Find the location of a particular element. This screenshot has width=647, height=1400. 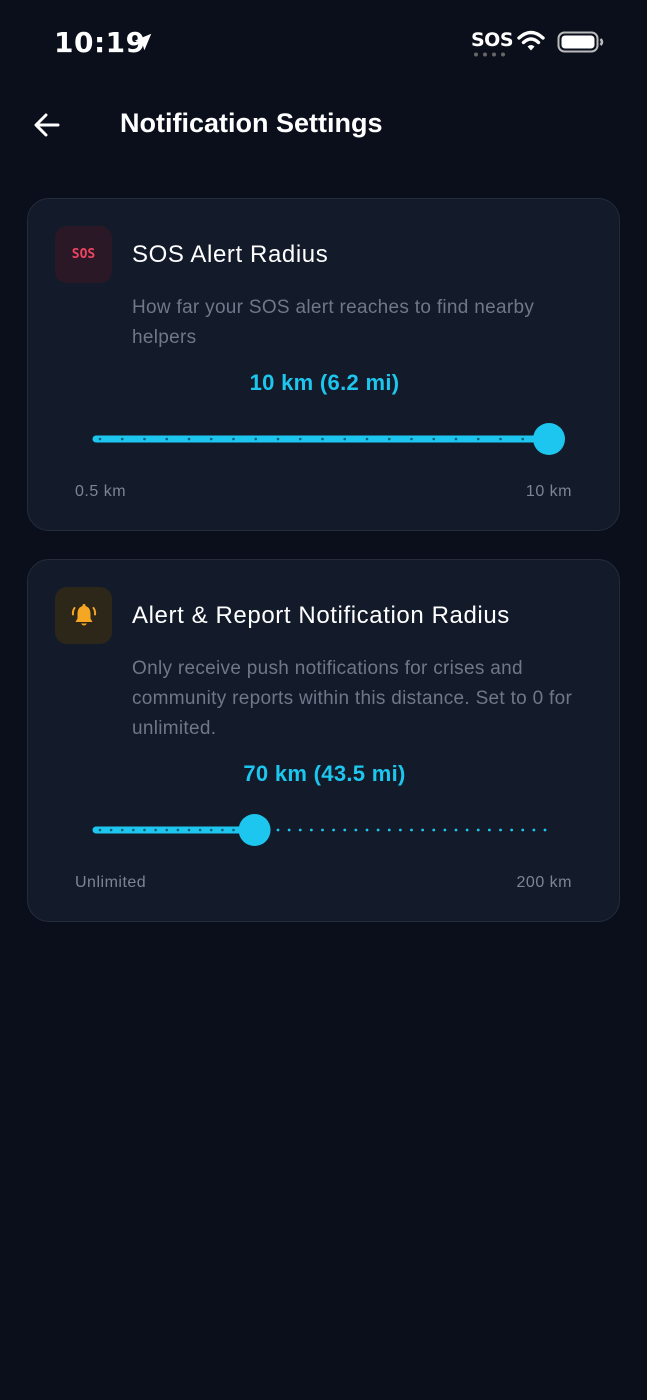

battery-icon is located at coordinates (580, 42).